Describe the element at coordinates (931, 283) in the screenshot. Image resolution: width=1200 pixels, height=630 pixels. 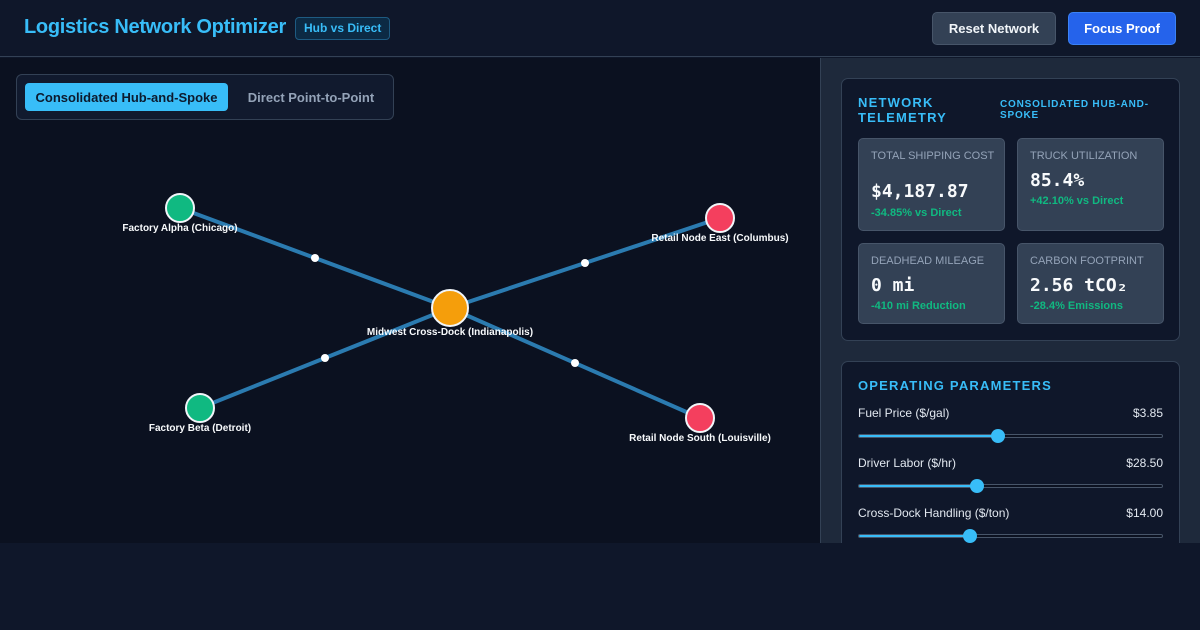
I see `metric-deadhead-mileage: Deadhead Mileage 0 mi -410 mi Reduction` at that location.